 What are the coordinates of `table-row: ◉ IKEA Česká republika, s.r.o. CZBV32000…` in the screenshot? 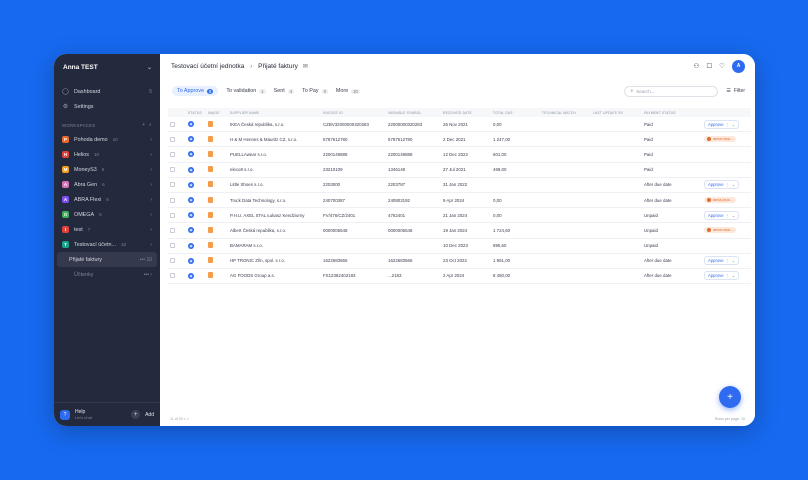 It's located at (459, 125).